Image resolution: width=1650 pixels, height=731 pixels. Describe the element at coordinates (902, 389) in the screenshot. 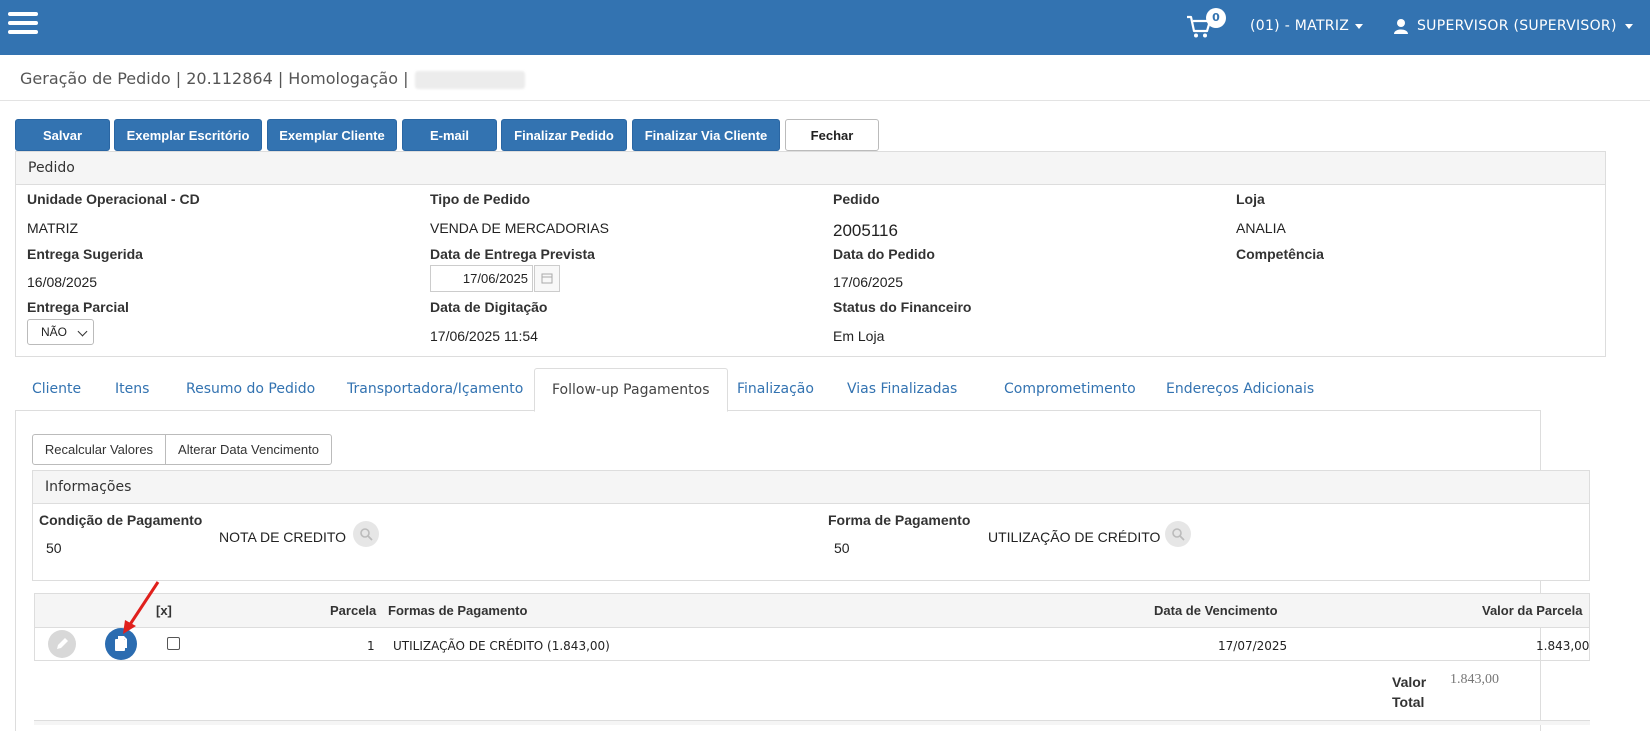

I see `tab-vias-finalizadas: Vias Finalizadas` at that location.